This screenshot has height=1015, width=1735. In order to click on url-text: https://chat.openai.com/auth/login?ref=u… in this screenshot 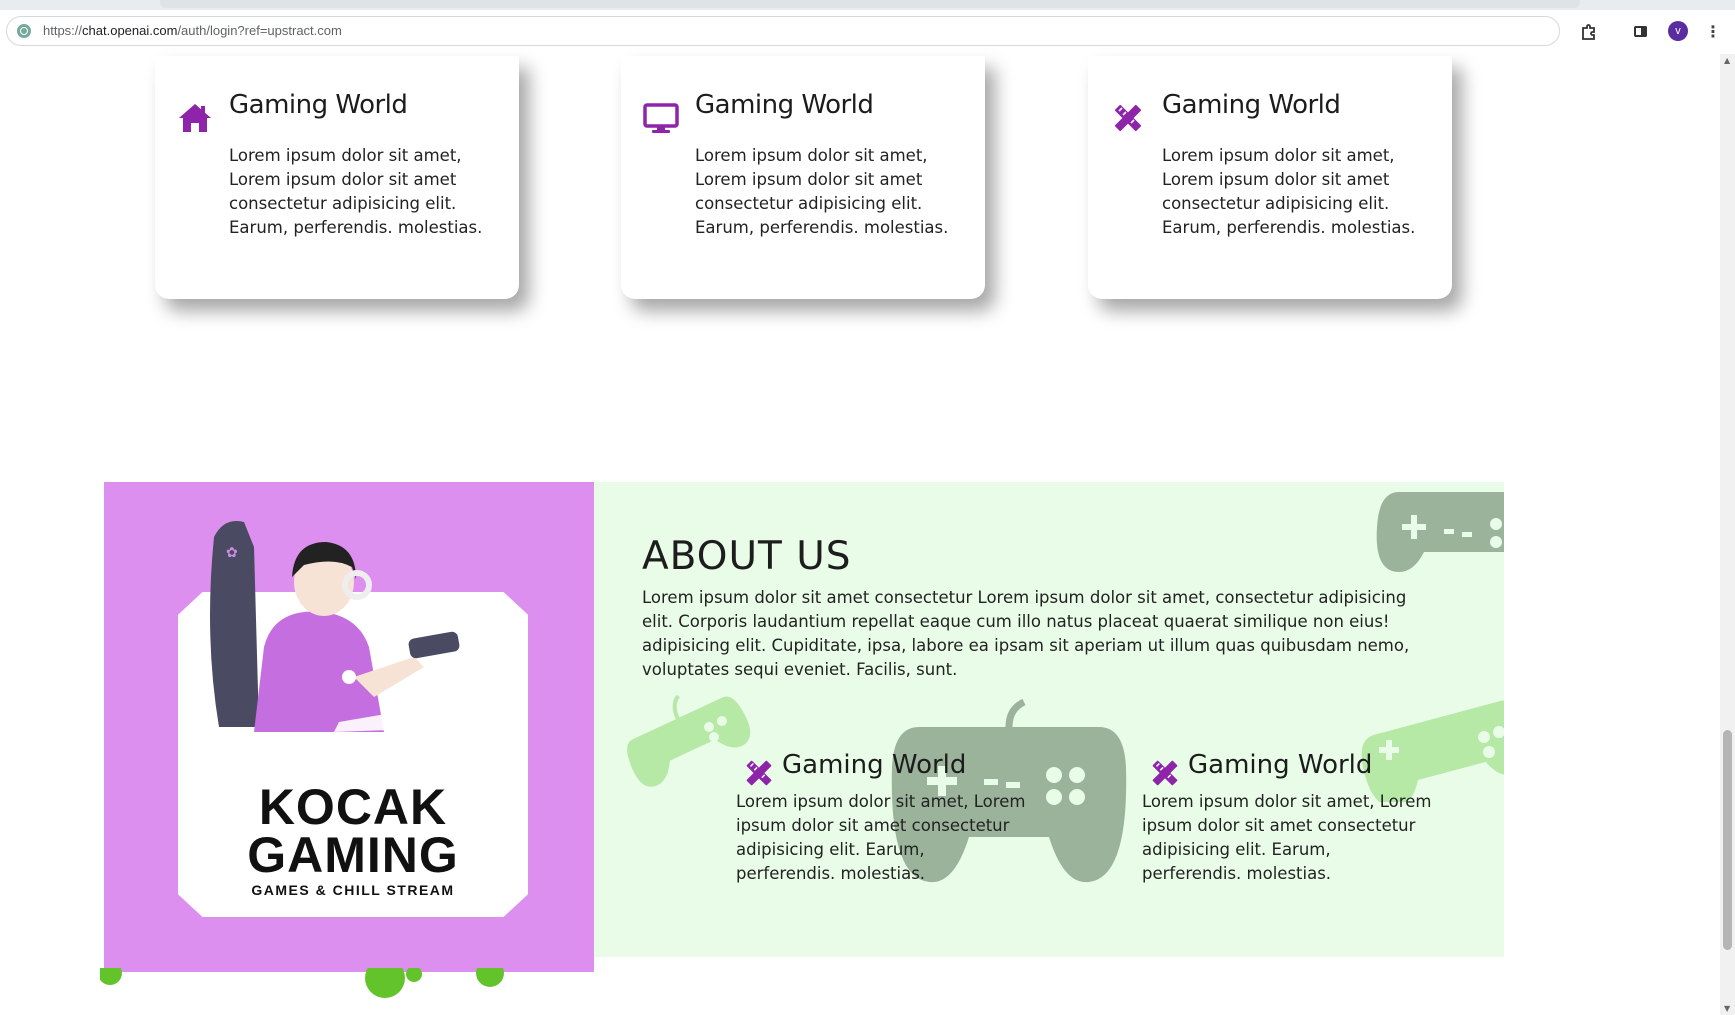, I will do `click(192, 30)`.